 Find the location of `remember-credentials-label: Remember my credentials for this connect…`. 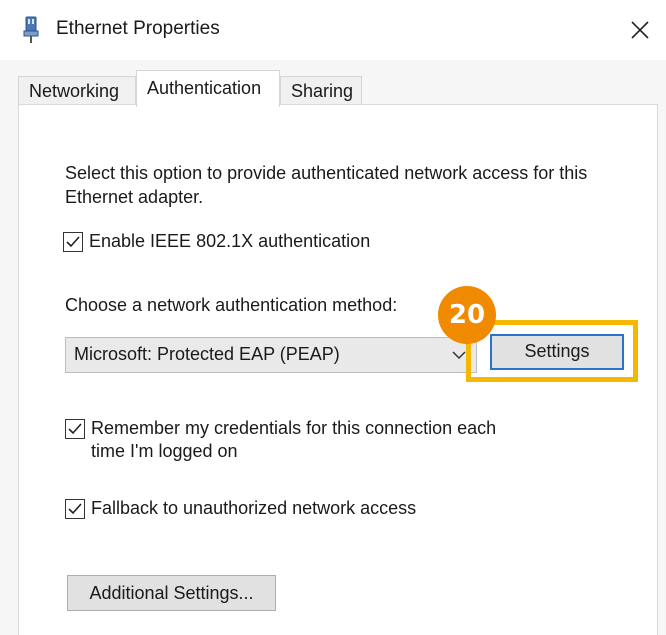

remember-credentials-label: Remember my credentials for this connect… is located at coordinates (294, 428).